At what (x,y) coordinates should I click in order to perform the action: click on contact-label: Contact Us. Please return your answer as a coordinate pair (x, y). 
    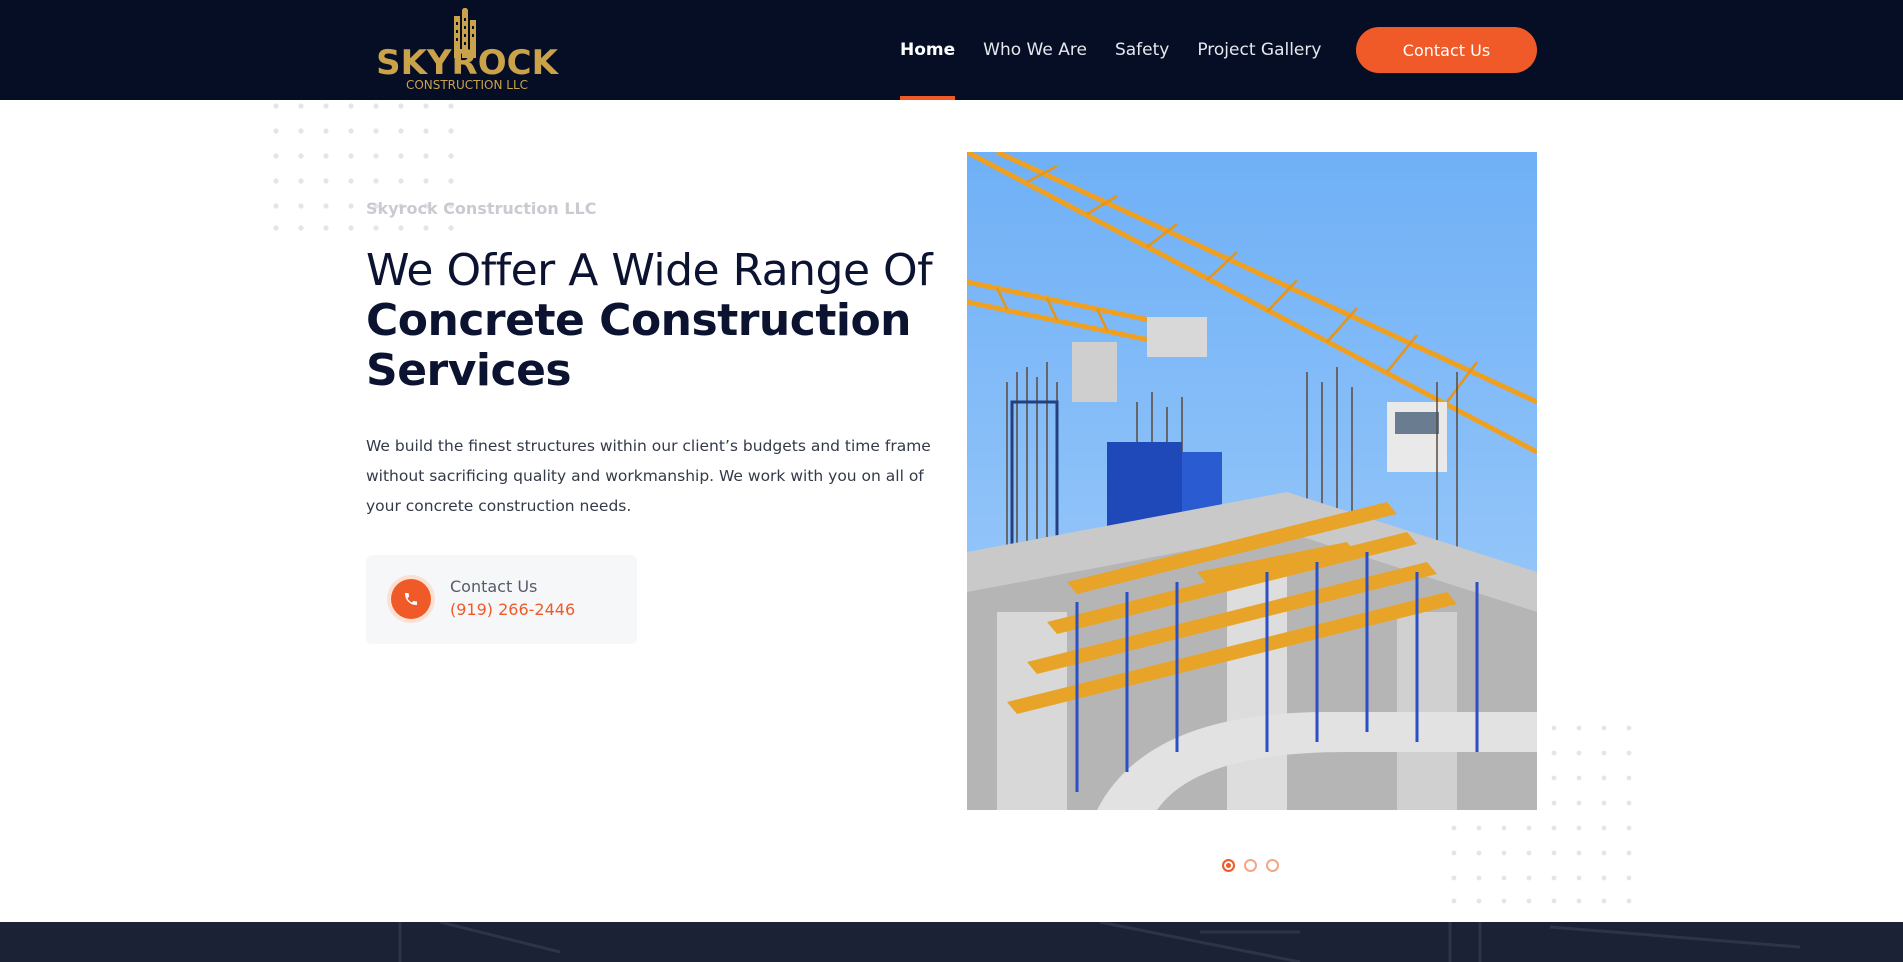
    Looking at the image, I should click on (494, 586).